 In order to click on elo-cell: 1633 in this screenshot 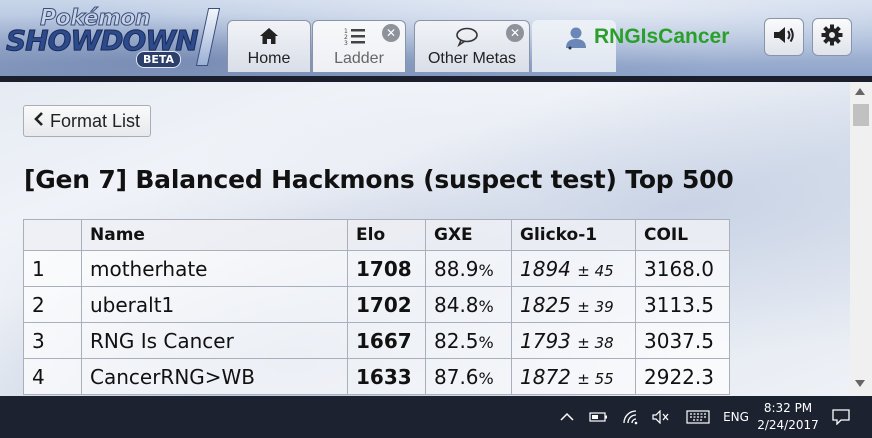, I will do `click(386, 376)`.